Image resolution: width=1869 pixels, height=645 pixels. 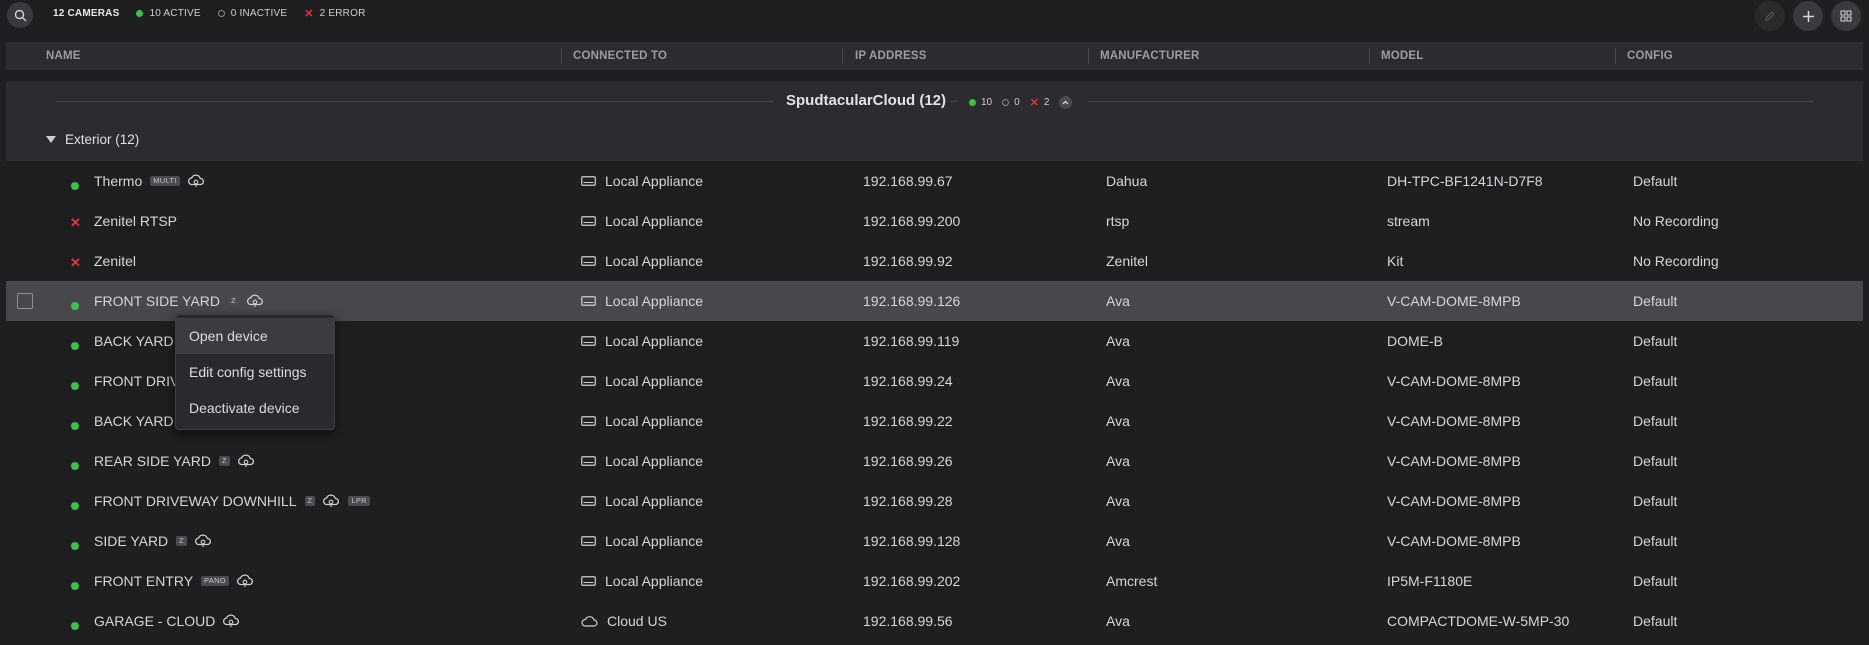 I want to click on edit-button, so click(x=1770, y=16).